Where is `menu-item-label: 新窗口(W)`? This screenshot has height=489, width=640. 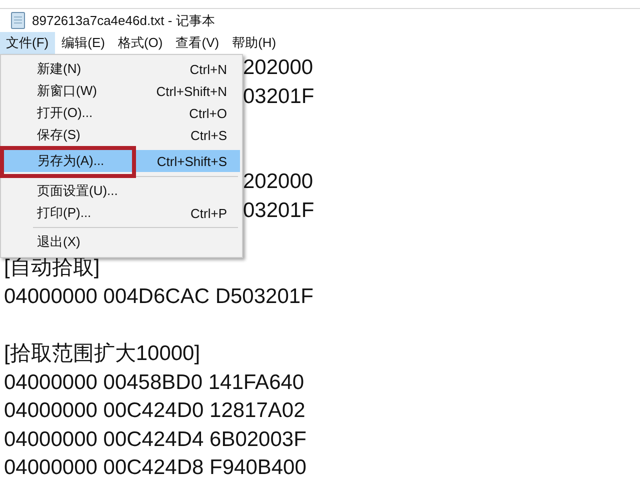 menu-item-label: 新窗口(W) is located at coordinates (67, 91).